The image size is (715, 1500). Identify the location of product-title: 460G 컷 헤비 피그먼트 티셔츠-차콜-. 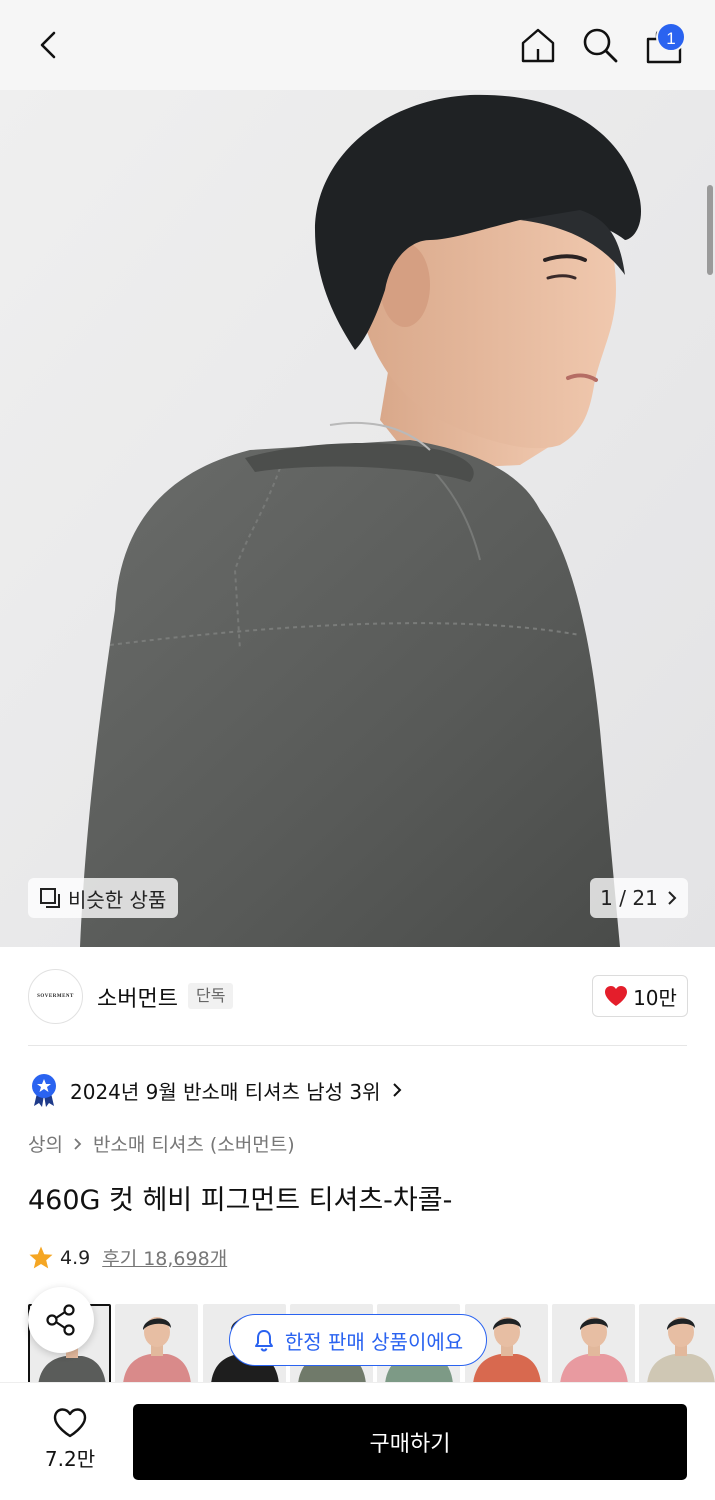
(240, 1200).